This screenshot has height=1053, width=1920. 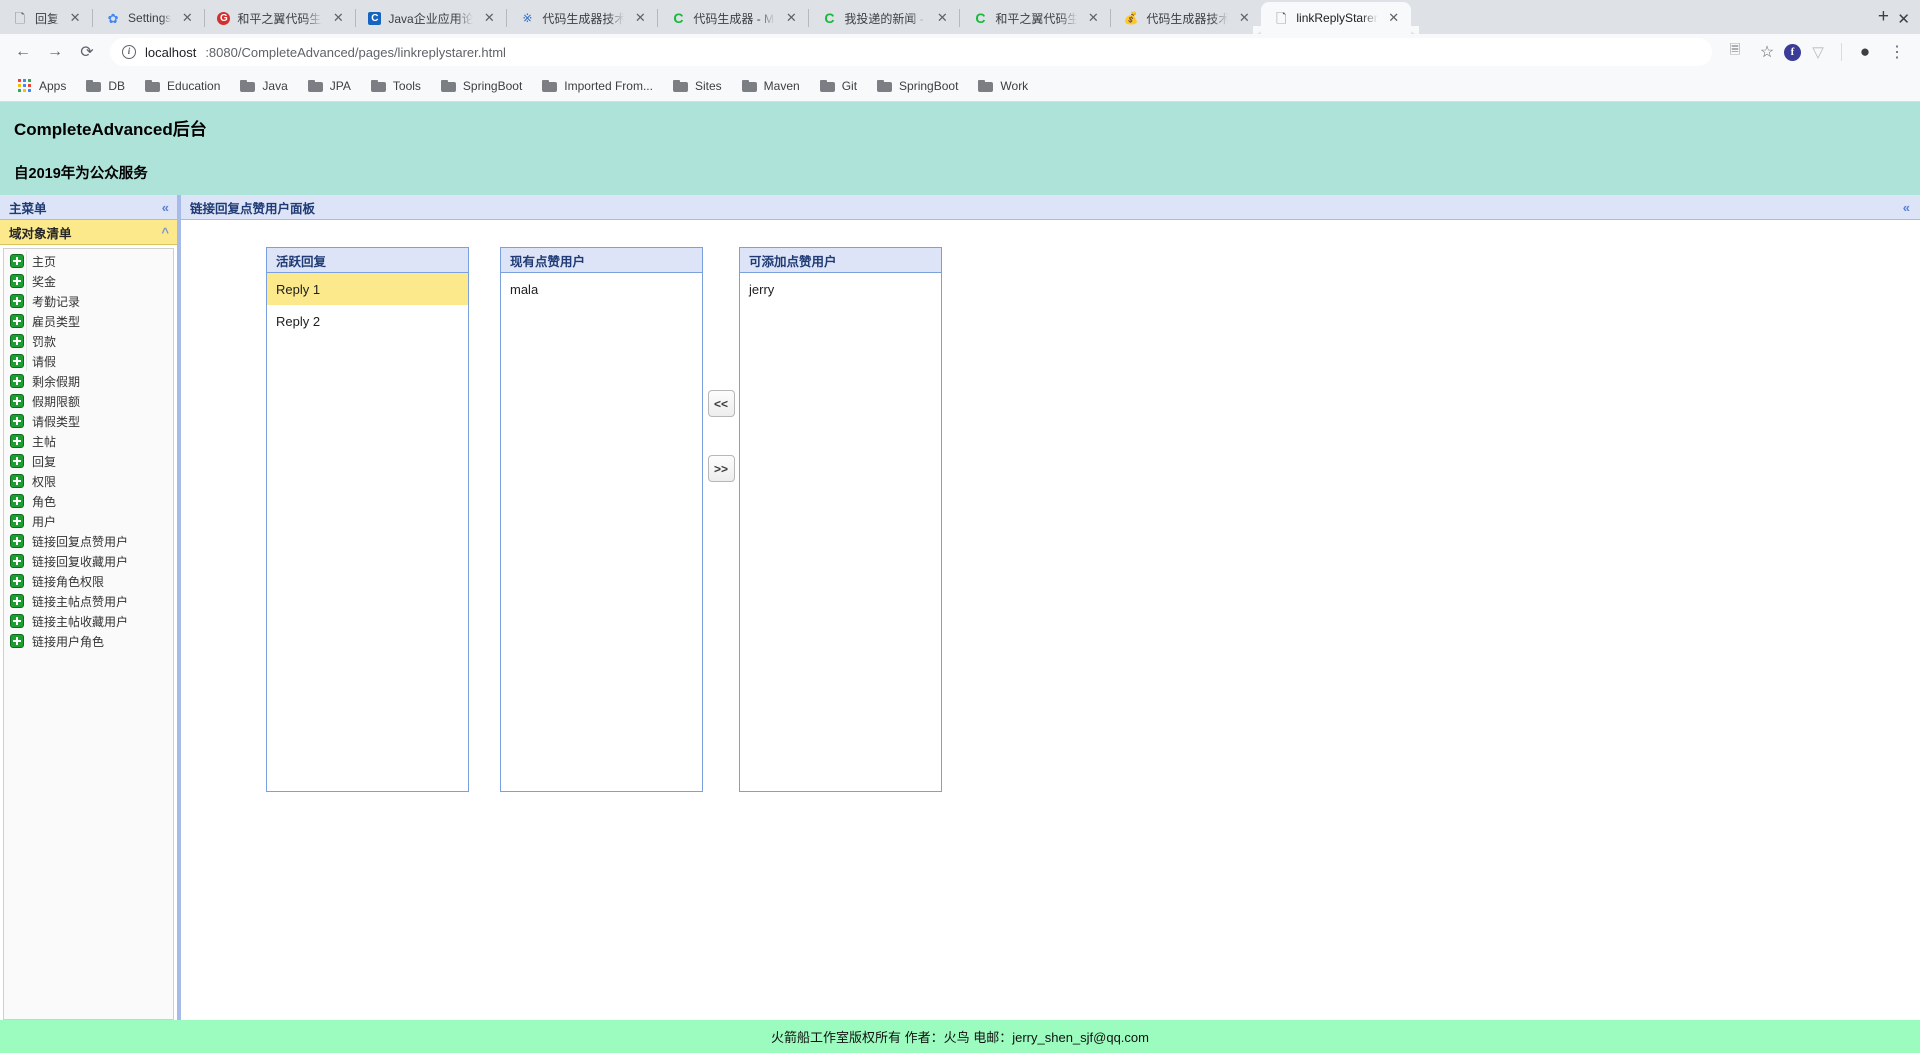 I want to click on bookmark-item: Work, so click(x=1003, y=86).